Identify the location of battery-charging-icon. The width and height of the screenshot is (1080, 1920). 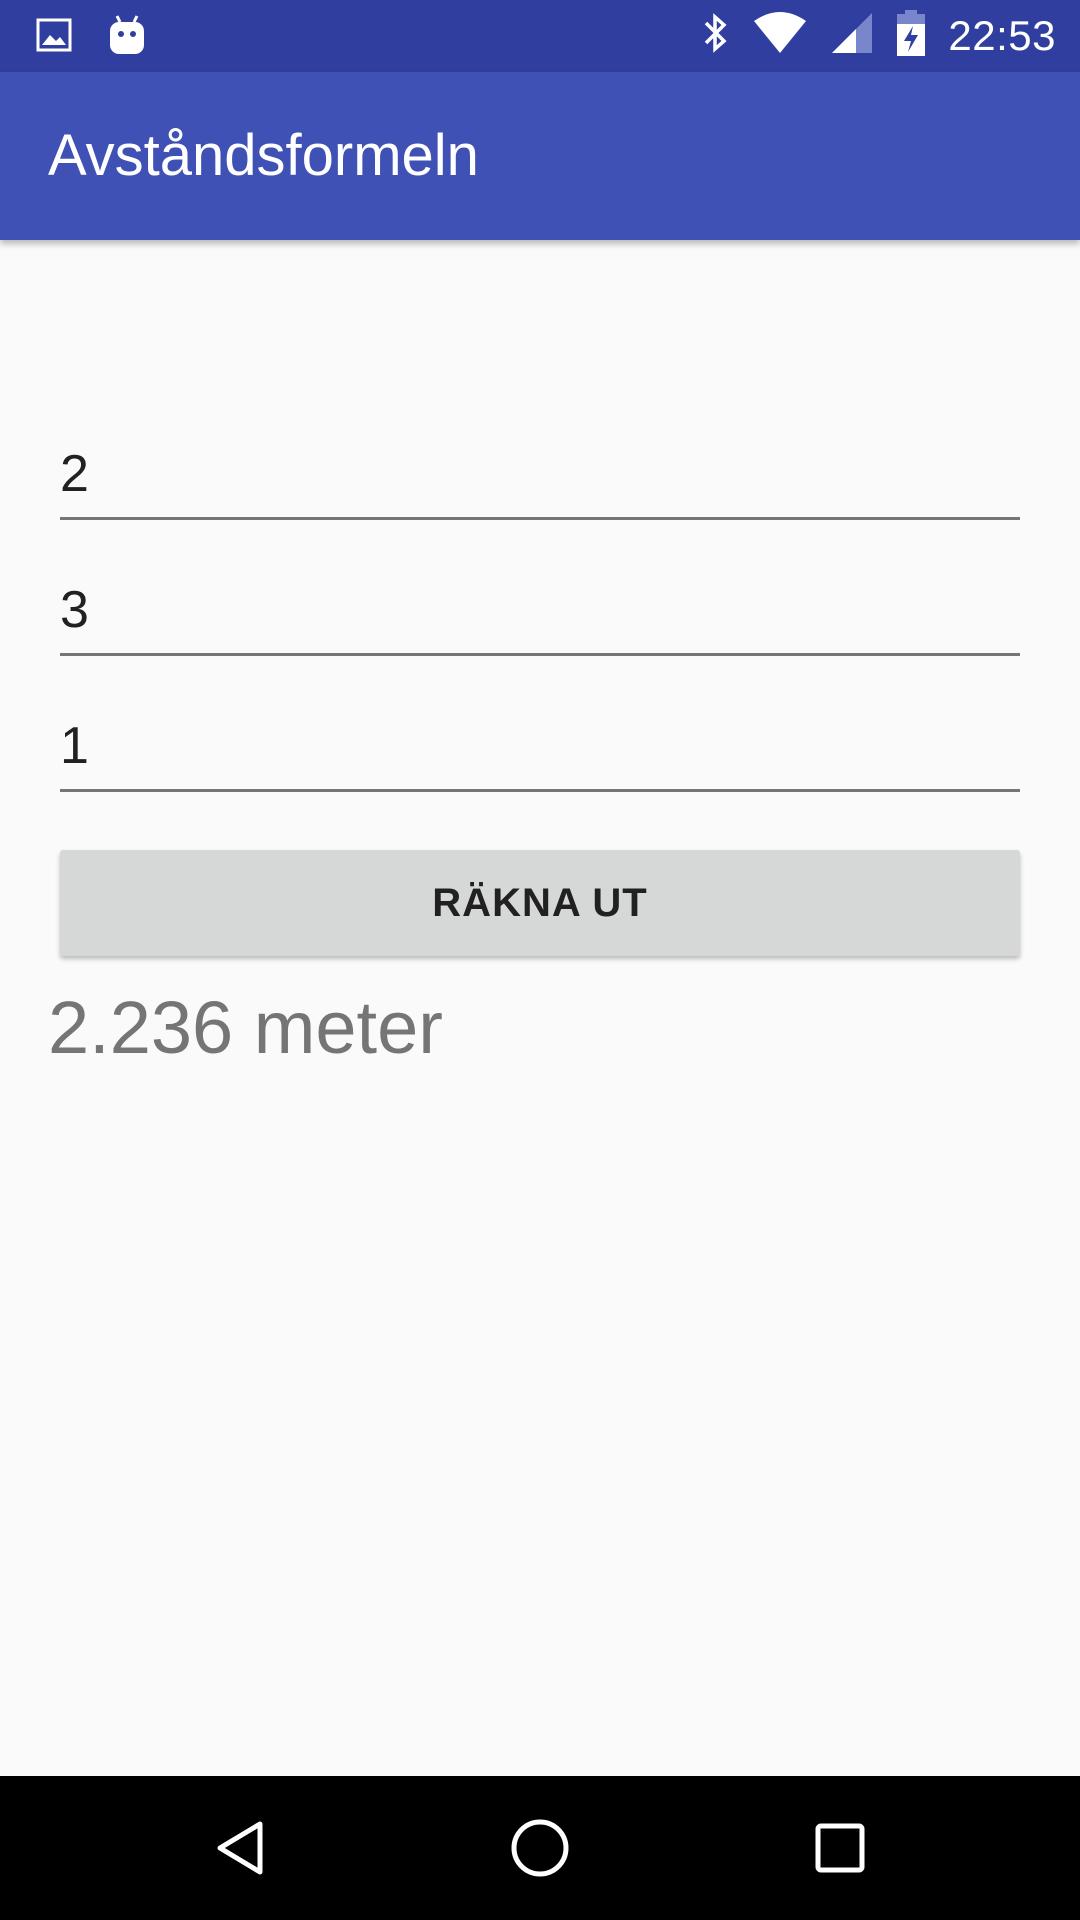
(911, 35).